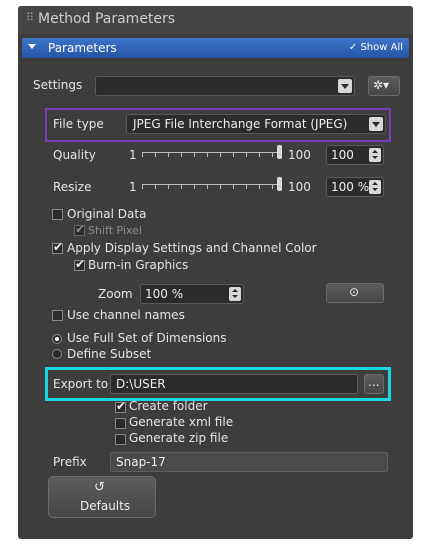  I want to click on zoom-spinbox: 100 %, so click(192, 294).